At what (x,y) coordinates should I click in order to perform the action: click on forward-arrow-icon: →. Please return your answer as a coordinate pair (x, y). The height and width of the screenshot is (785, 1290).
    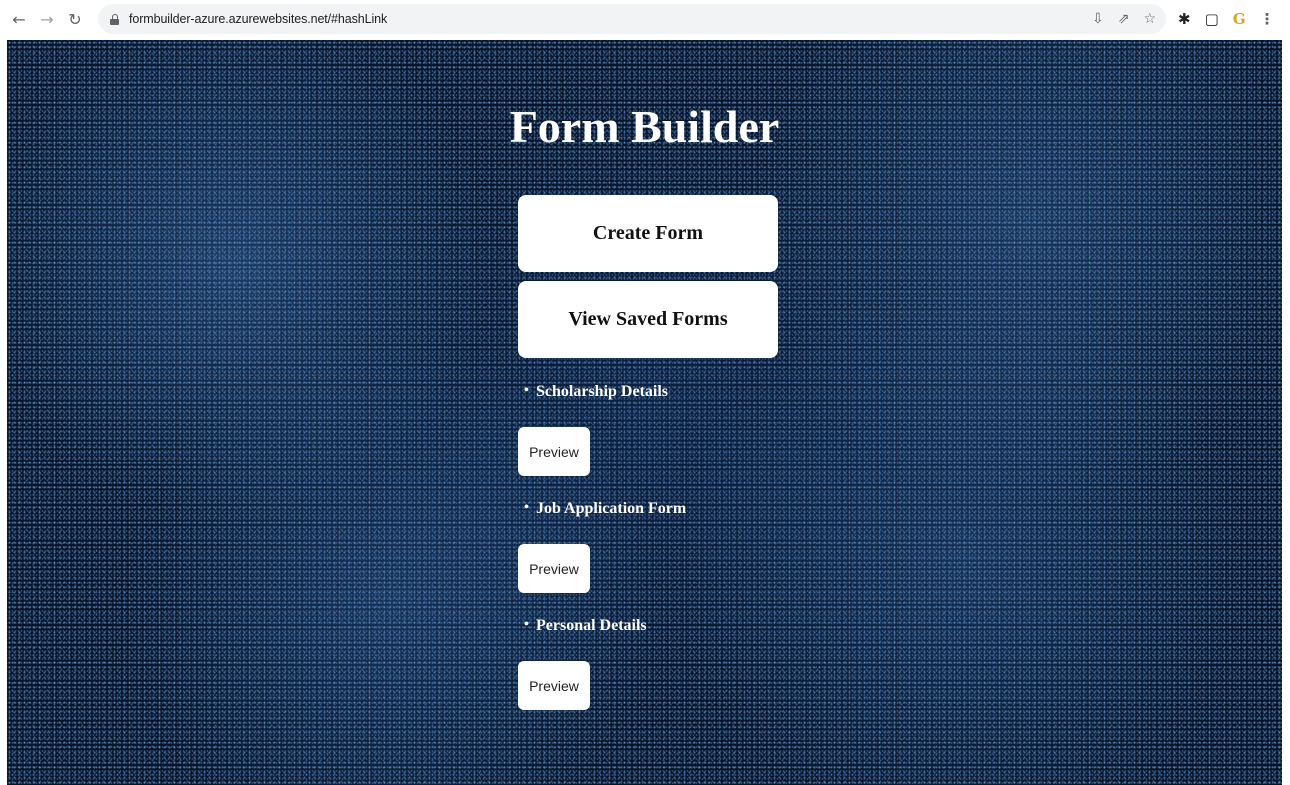
    Looking at the image, I should click on (47, 19).